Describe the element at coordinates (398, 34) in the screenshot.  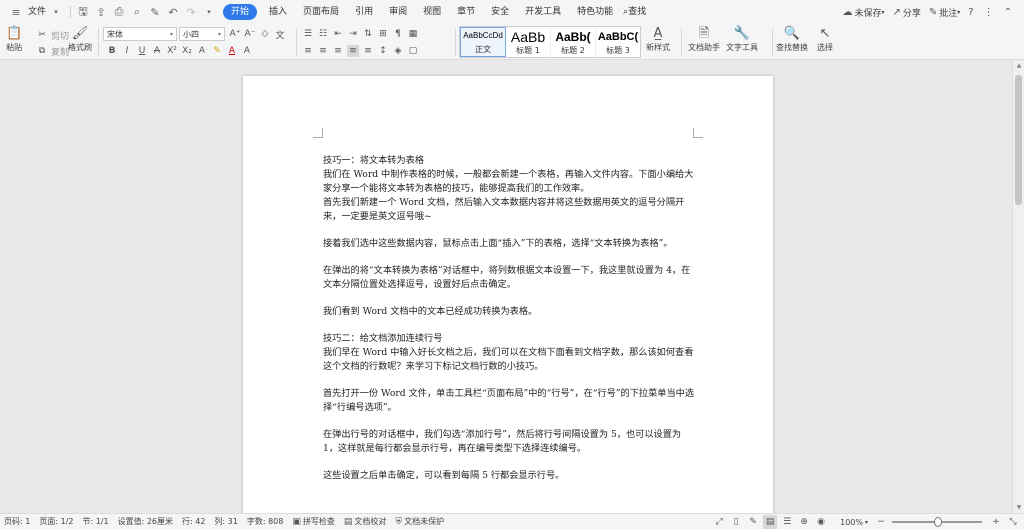
I see `show-marks-icon: ¶` at that location.